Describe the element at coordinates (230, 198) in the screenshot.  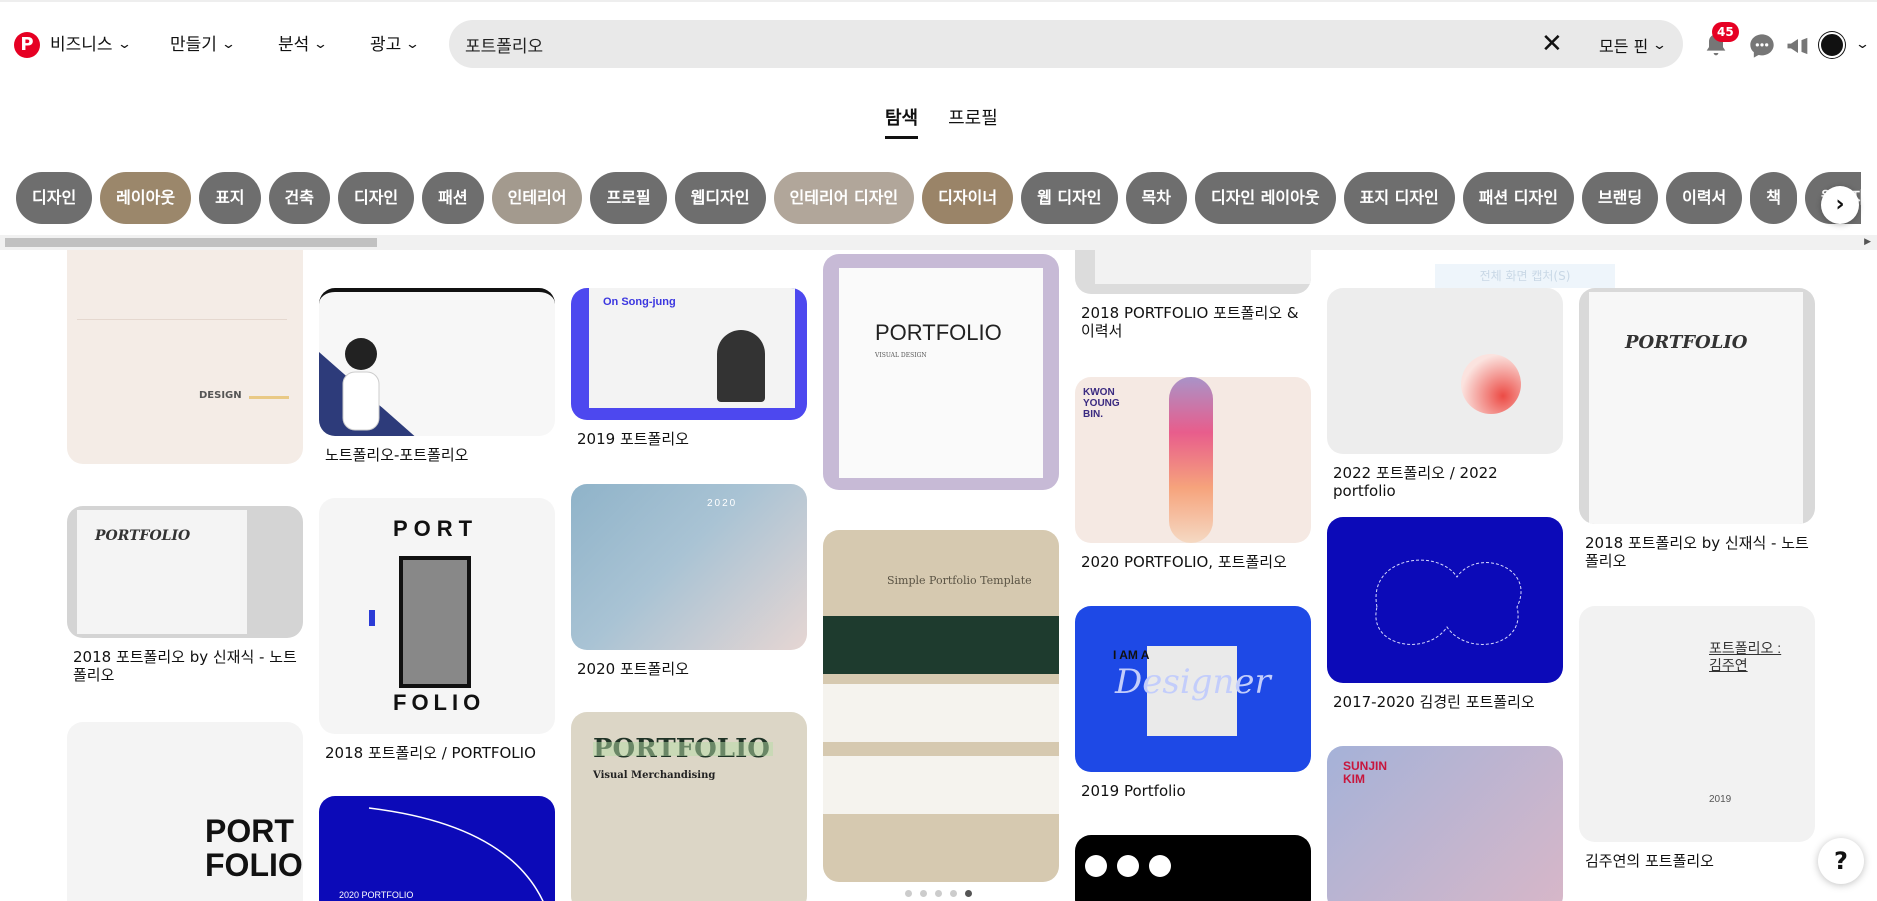
I see `filter-chip: 표지` at that location.